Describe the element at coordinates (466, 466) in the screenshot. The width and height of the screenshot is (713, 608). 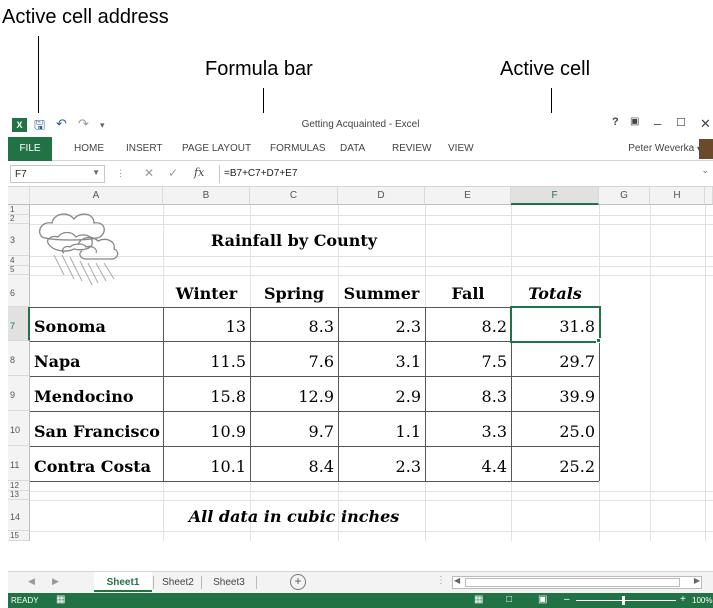
I see `value-cell: 4.4` at that location.